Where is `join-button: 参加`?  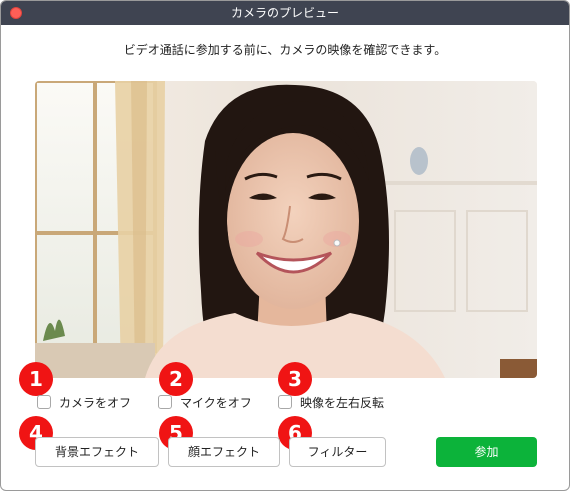
join-button: 参加 is located at coordinates (486, 452).